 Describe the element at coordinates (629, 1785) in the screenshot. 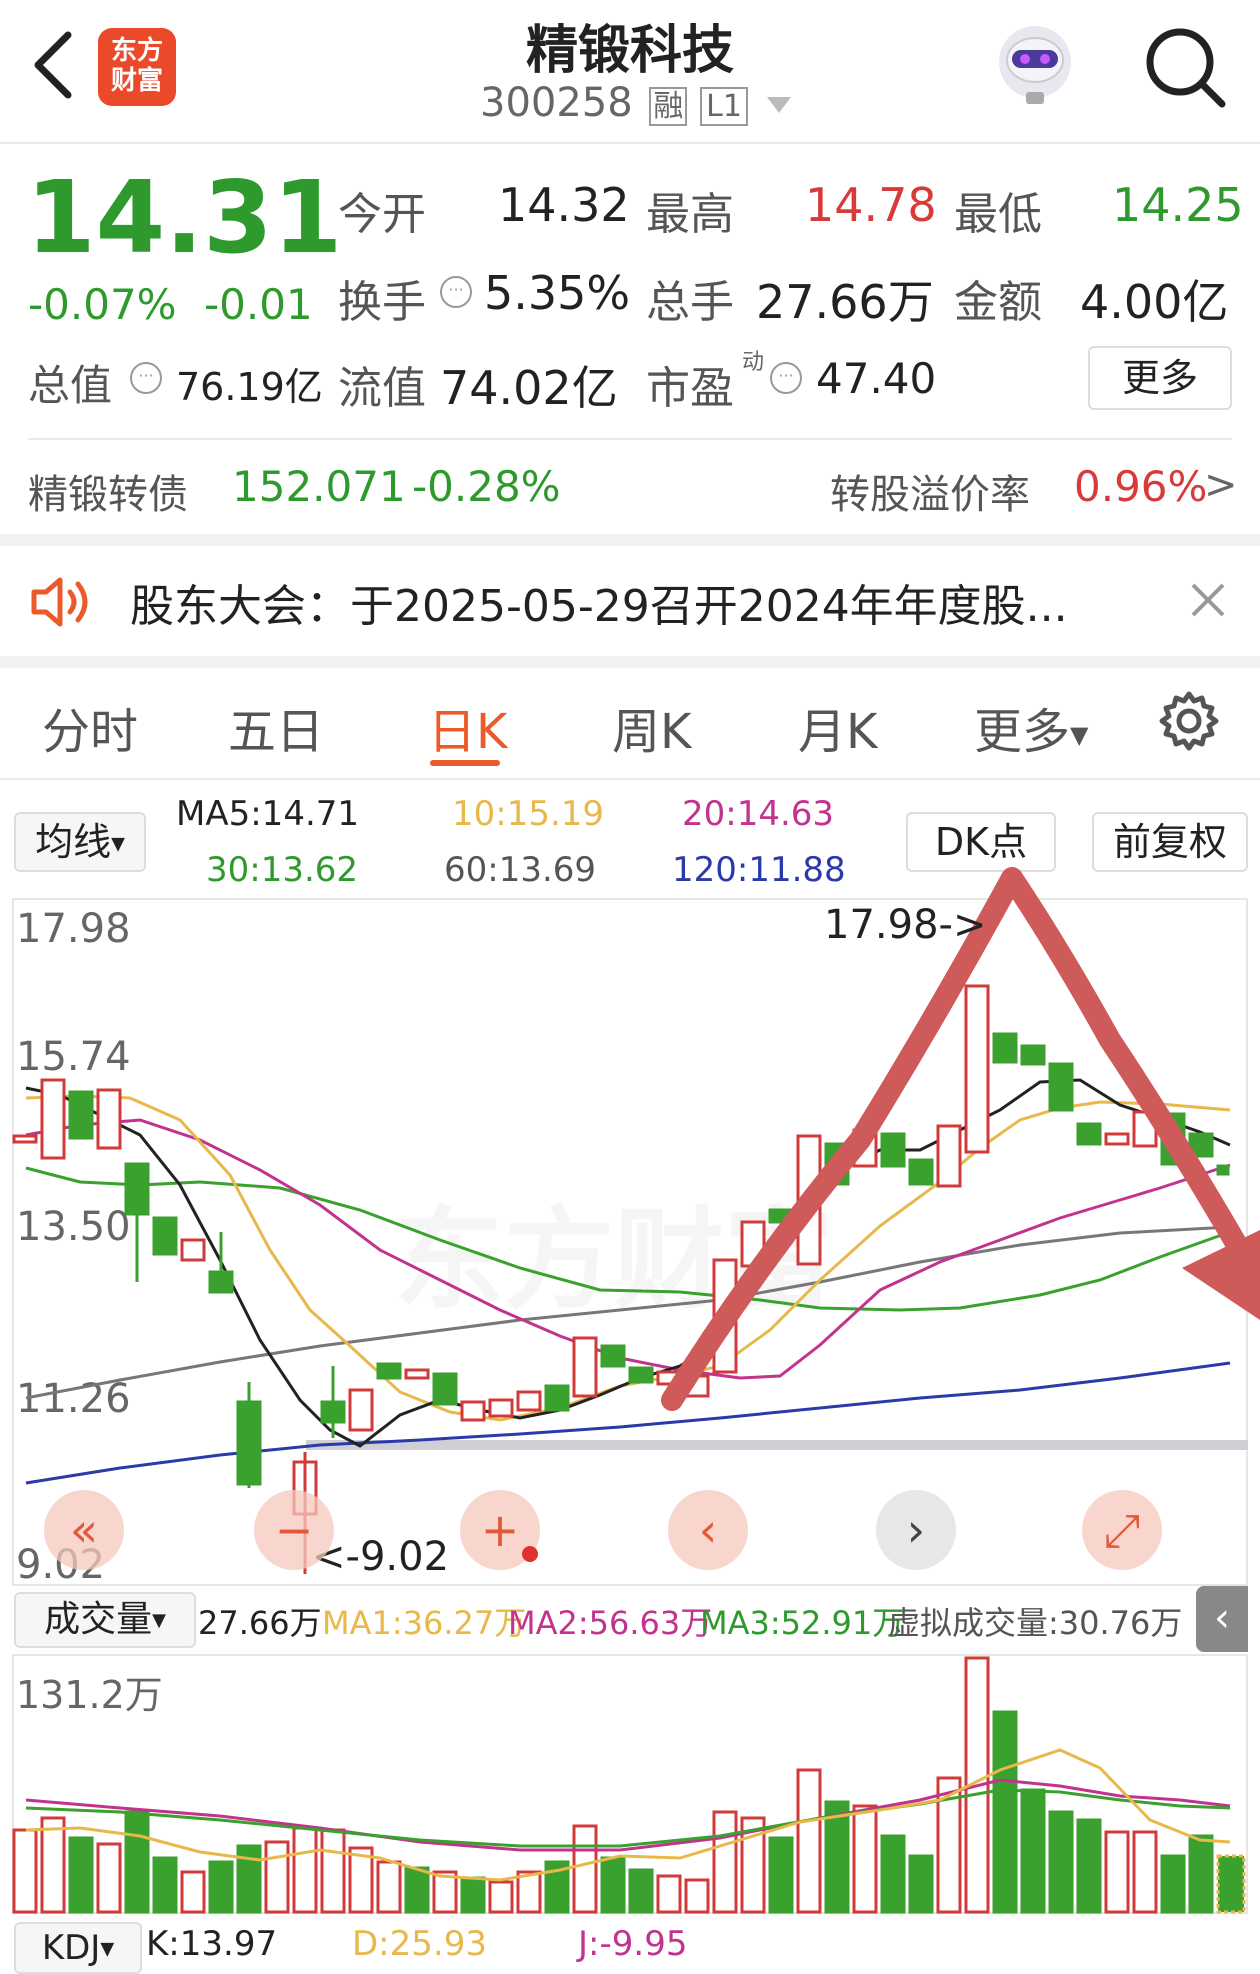

I see `volume-svg` at that location.